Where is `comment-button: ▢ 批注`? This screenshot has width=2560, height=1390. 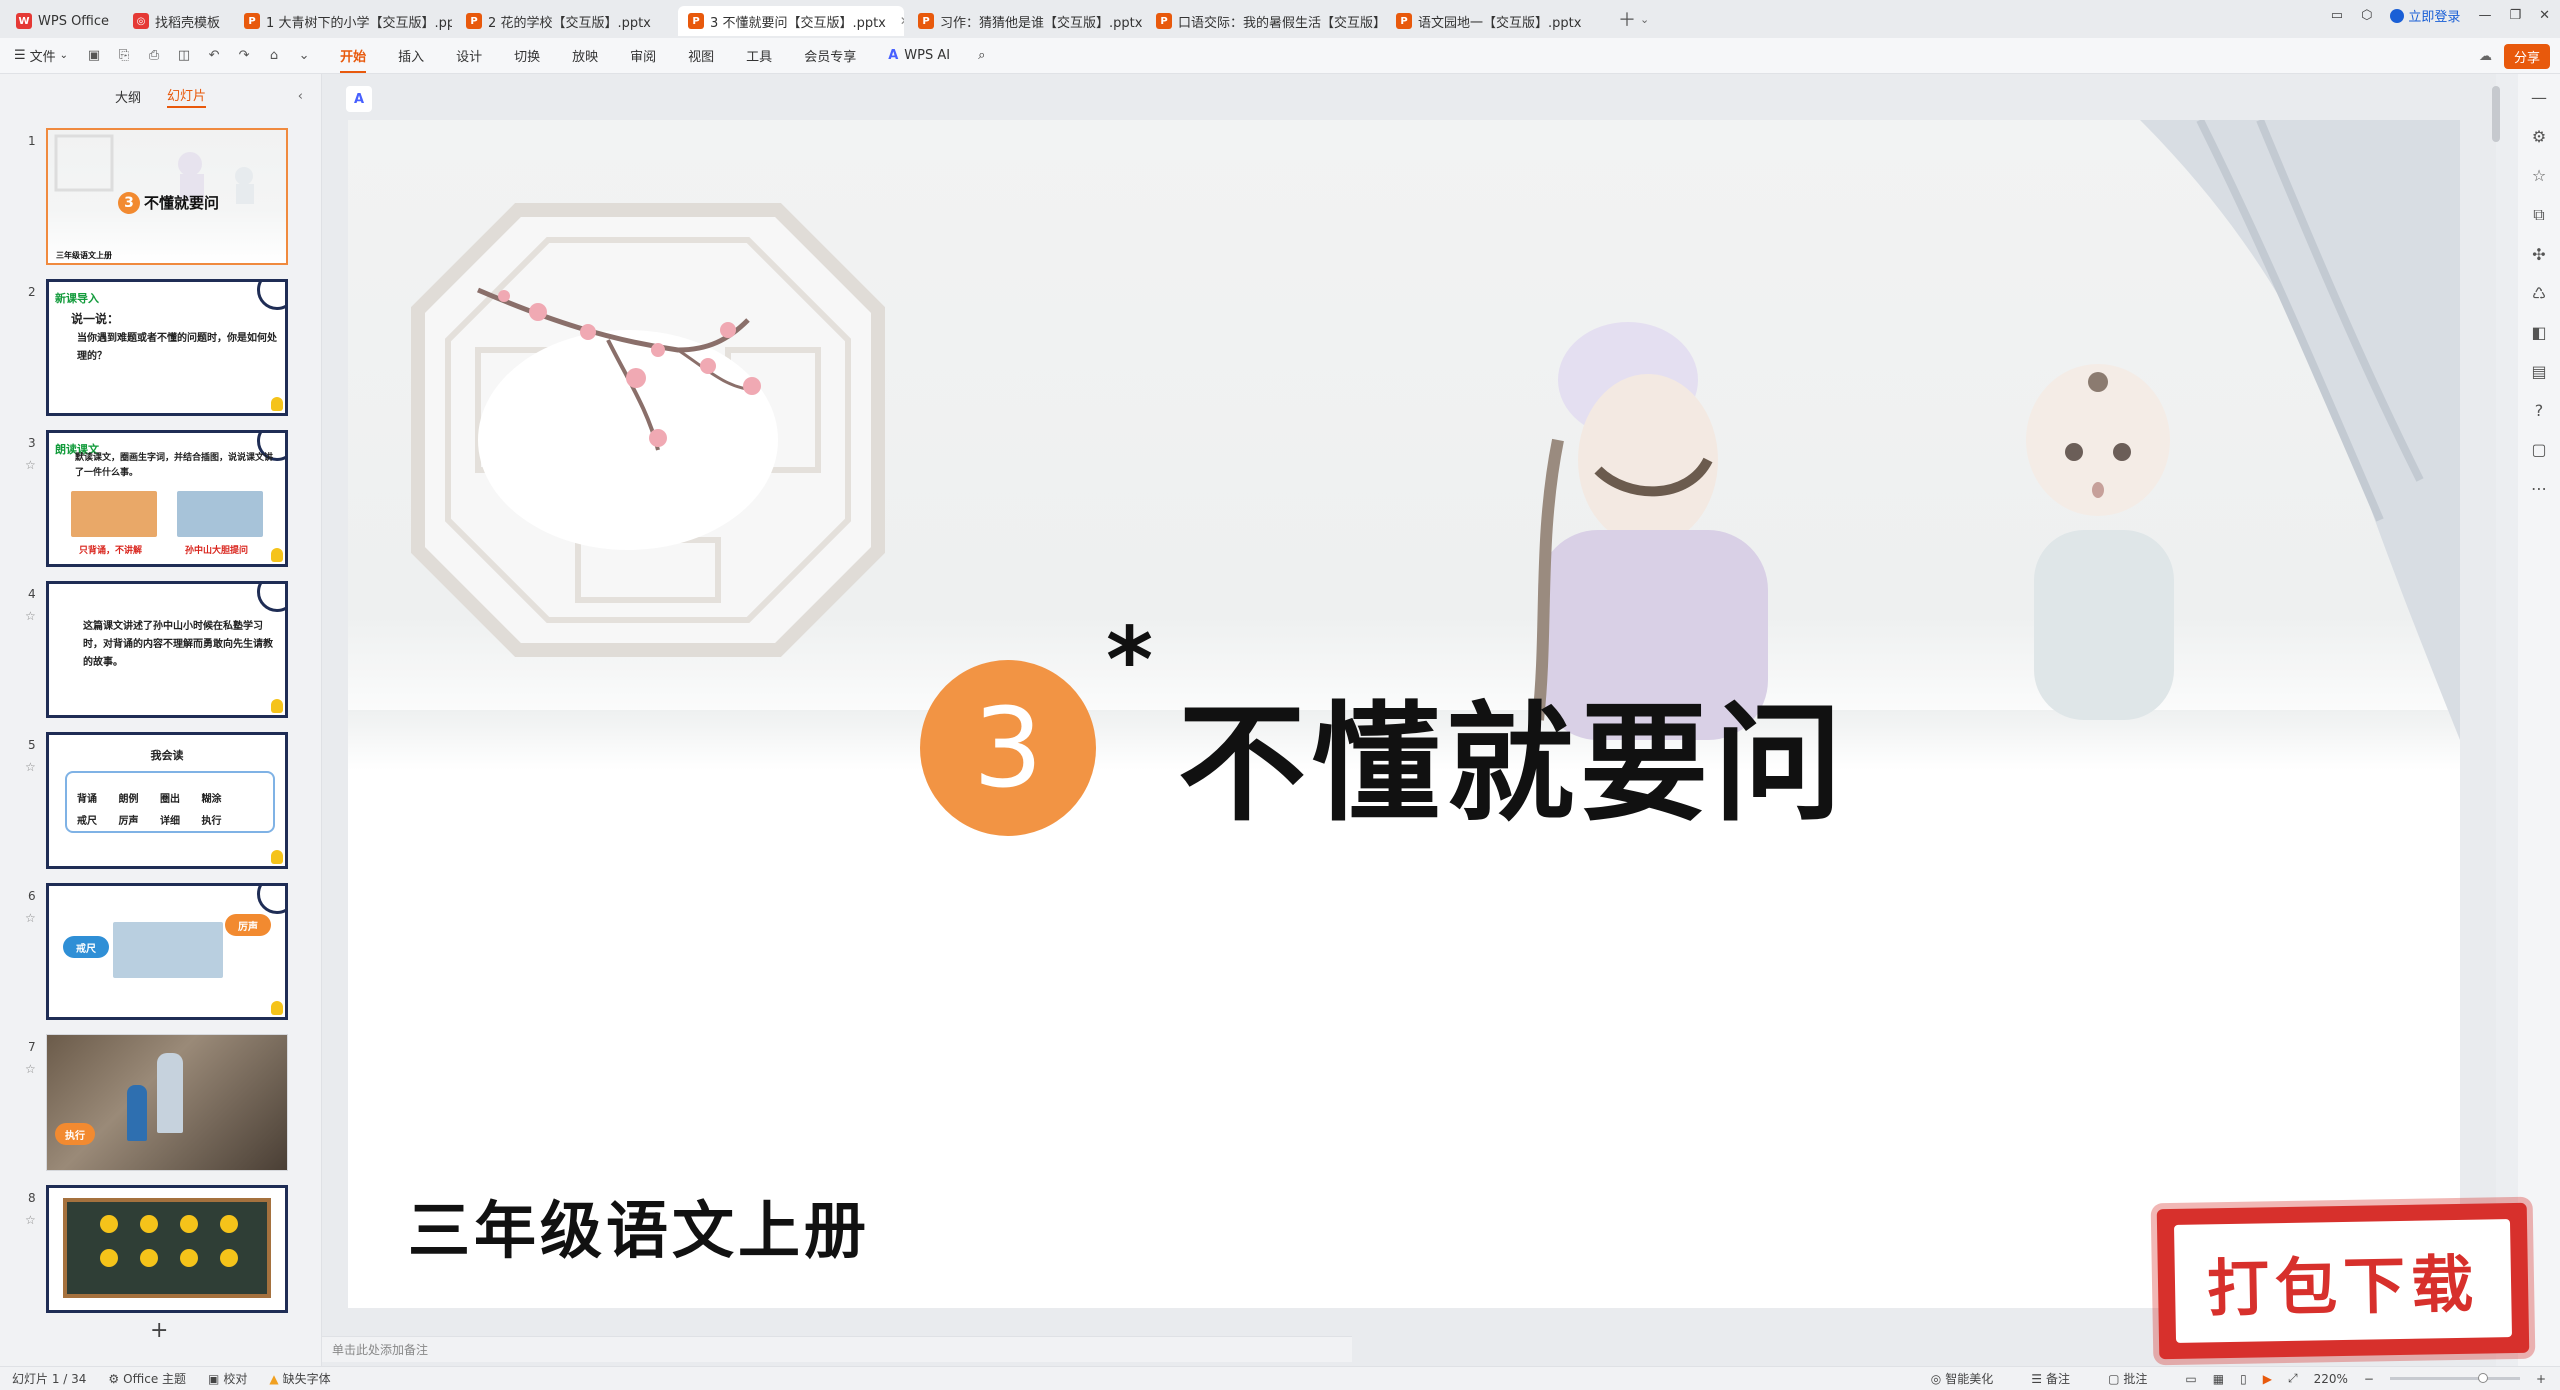 comment-button: ▢ 批注 is located at coordinates (2127, 1378).